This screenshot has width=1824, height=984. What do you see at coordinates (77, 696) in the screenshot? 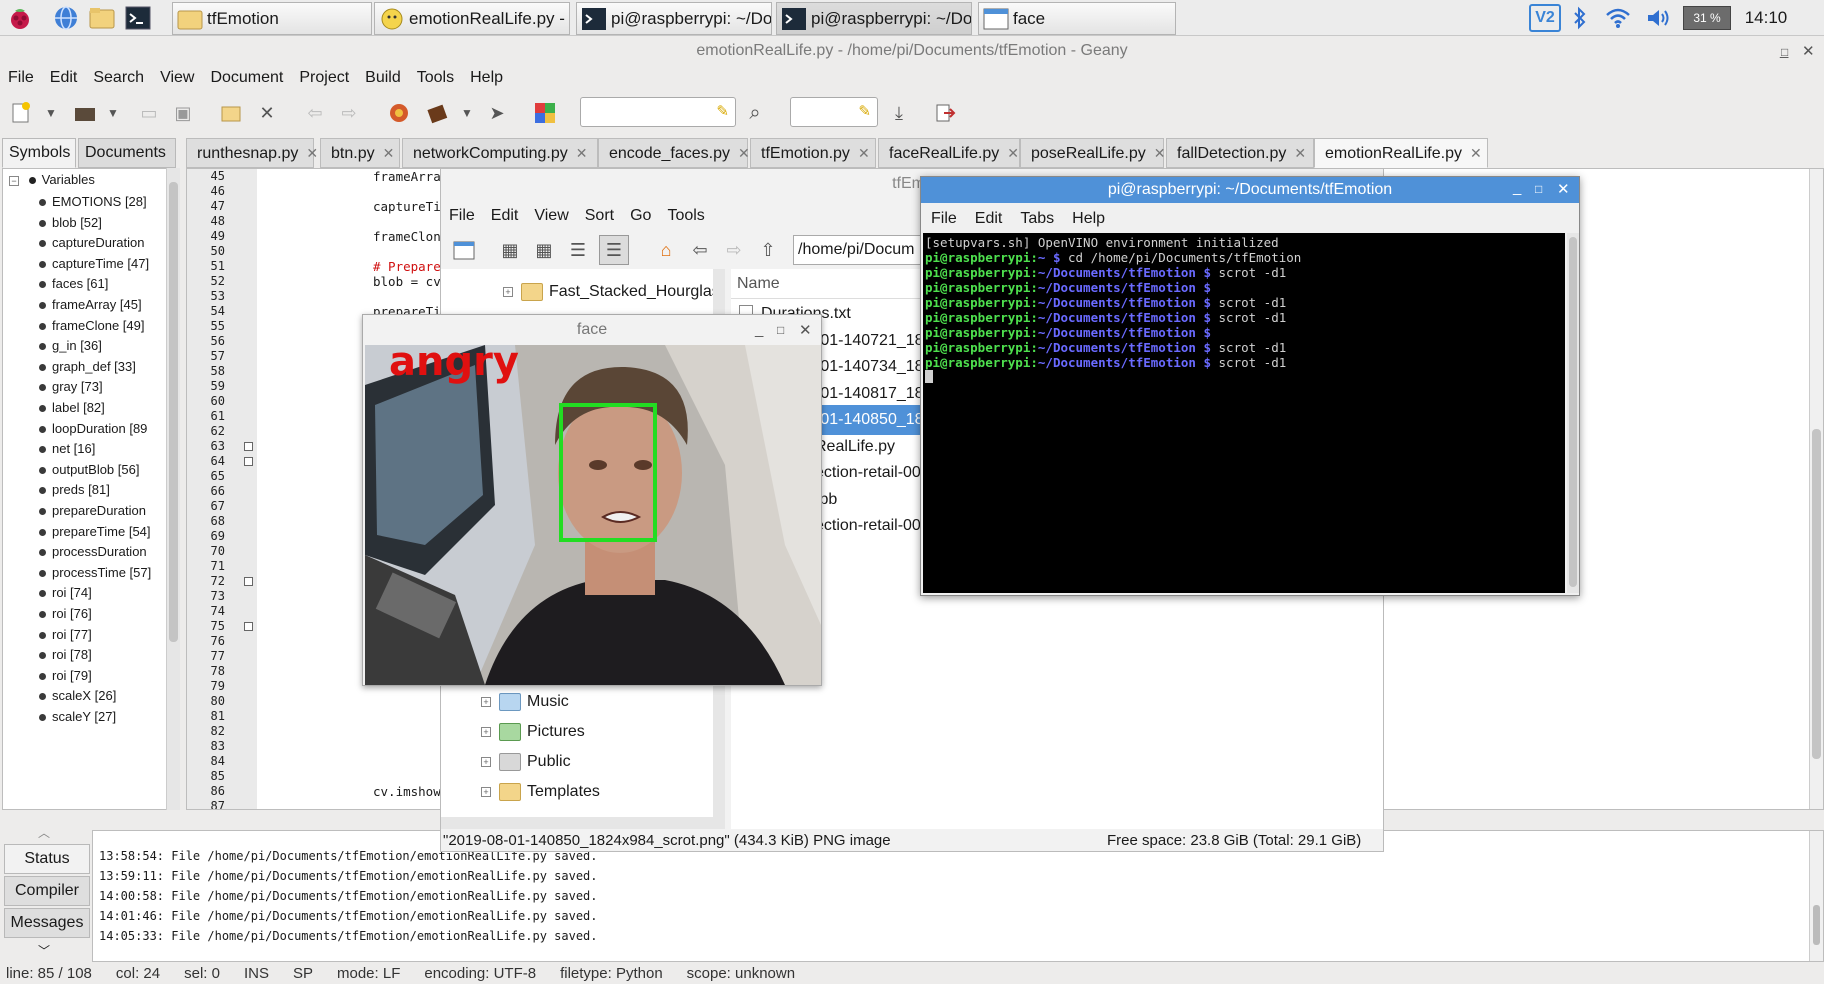
I see `symbol-item: scaleX [26]` at bounding box center [77, 696].